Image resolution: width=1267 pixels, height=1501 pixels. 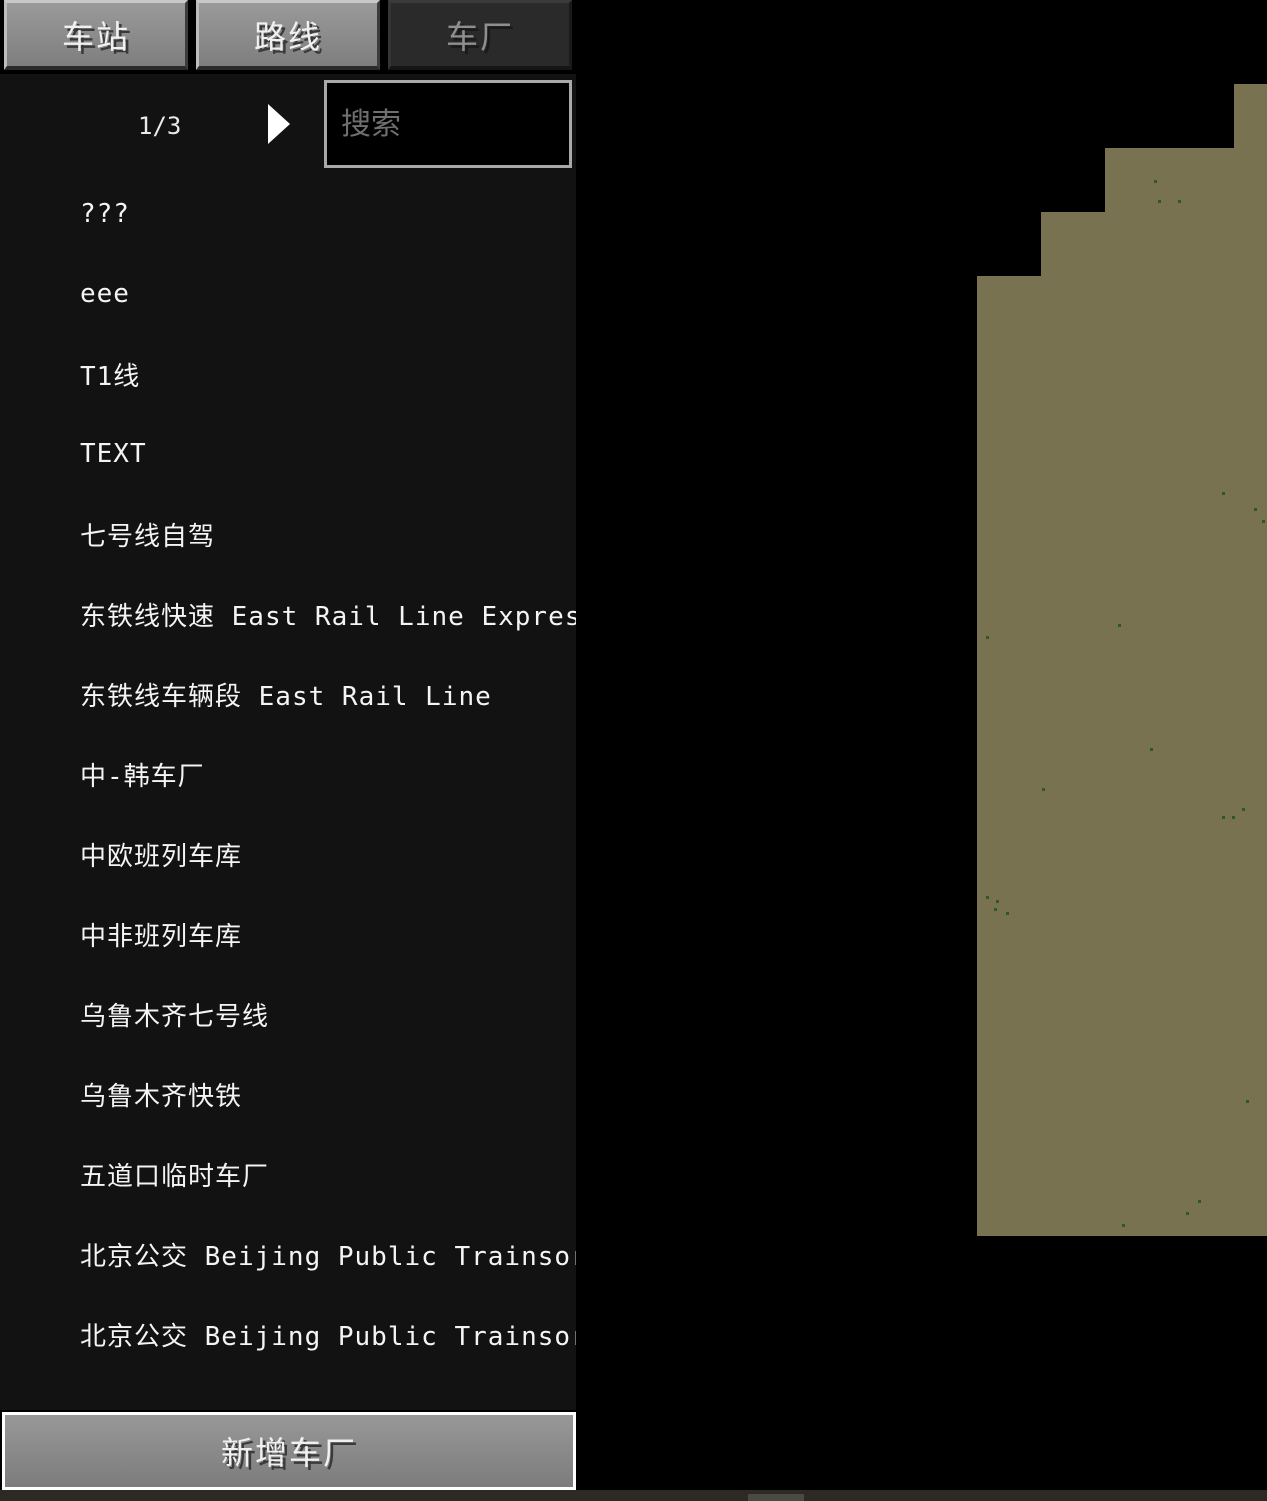 I want to click on list-item: 东铁线车辆段 East Rail Line, so click(x=328, y=694).